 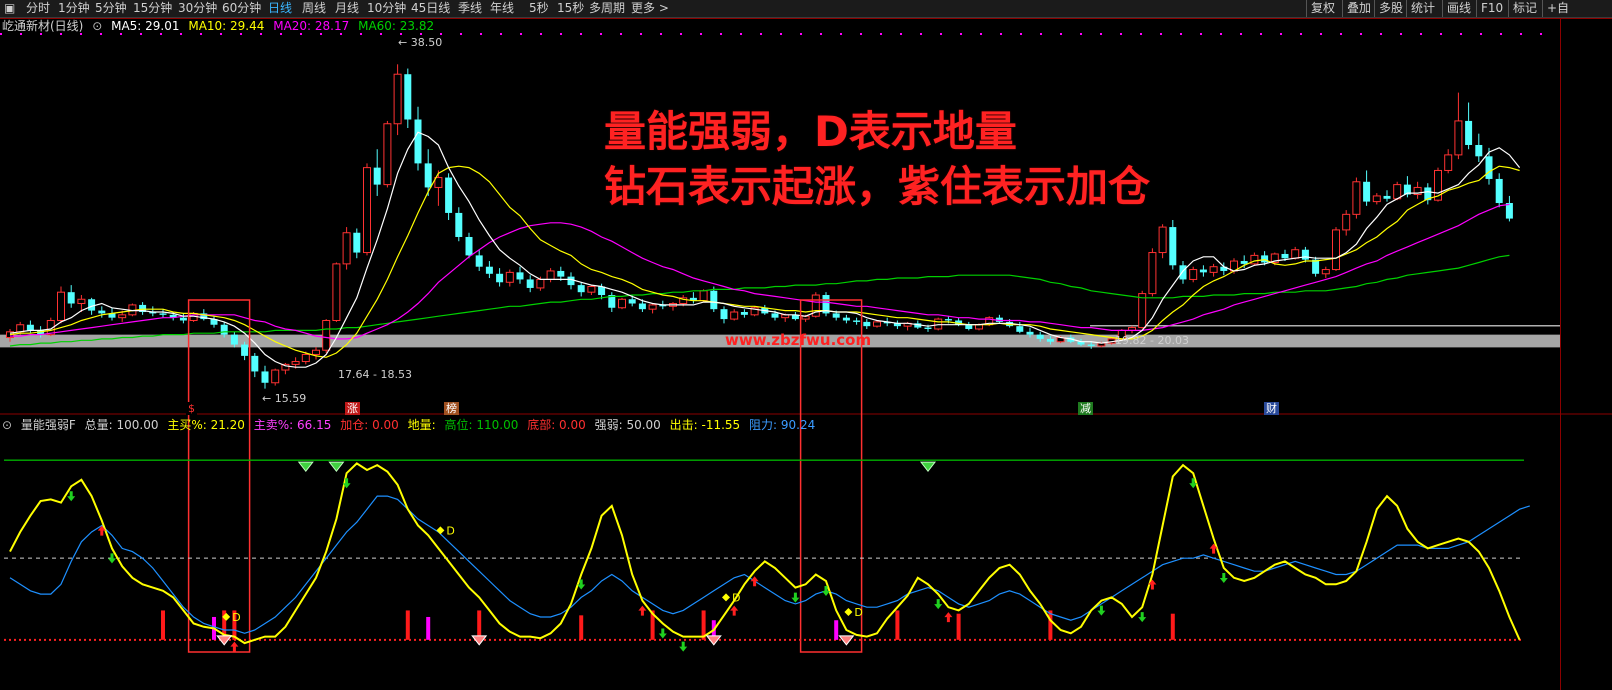 I want to click on stock-name: 屹通新材(日线), so click(x=42, y=26).